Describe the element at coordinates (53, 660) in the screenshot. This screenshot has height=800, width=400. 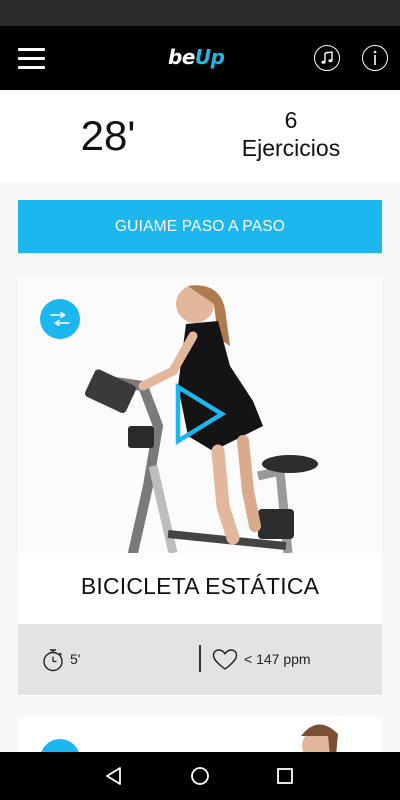
I see `stopwatch-icon` at that location.